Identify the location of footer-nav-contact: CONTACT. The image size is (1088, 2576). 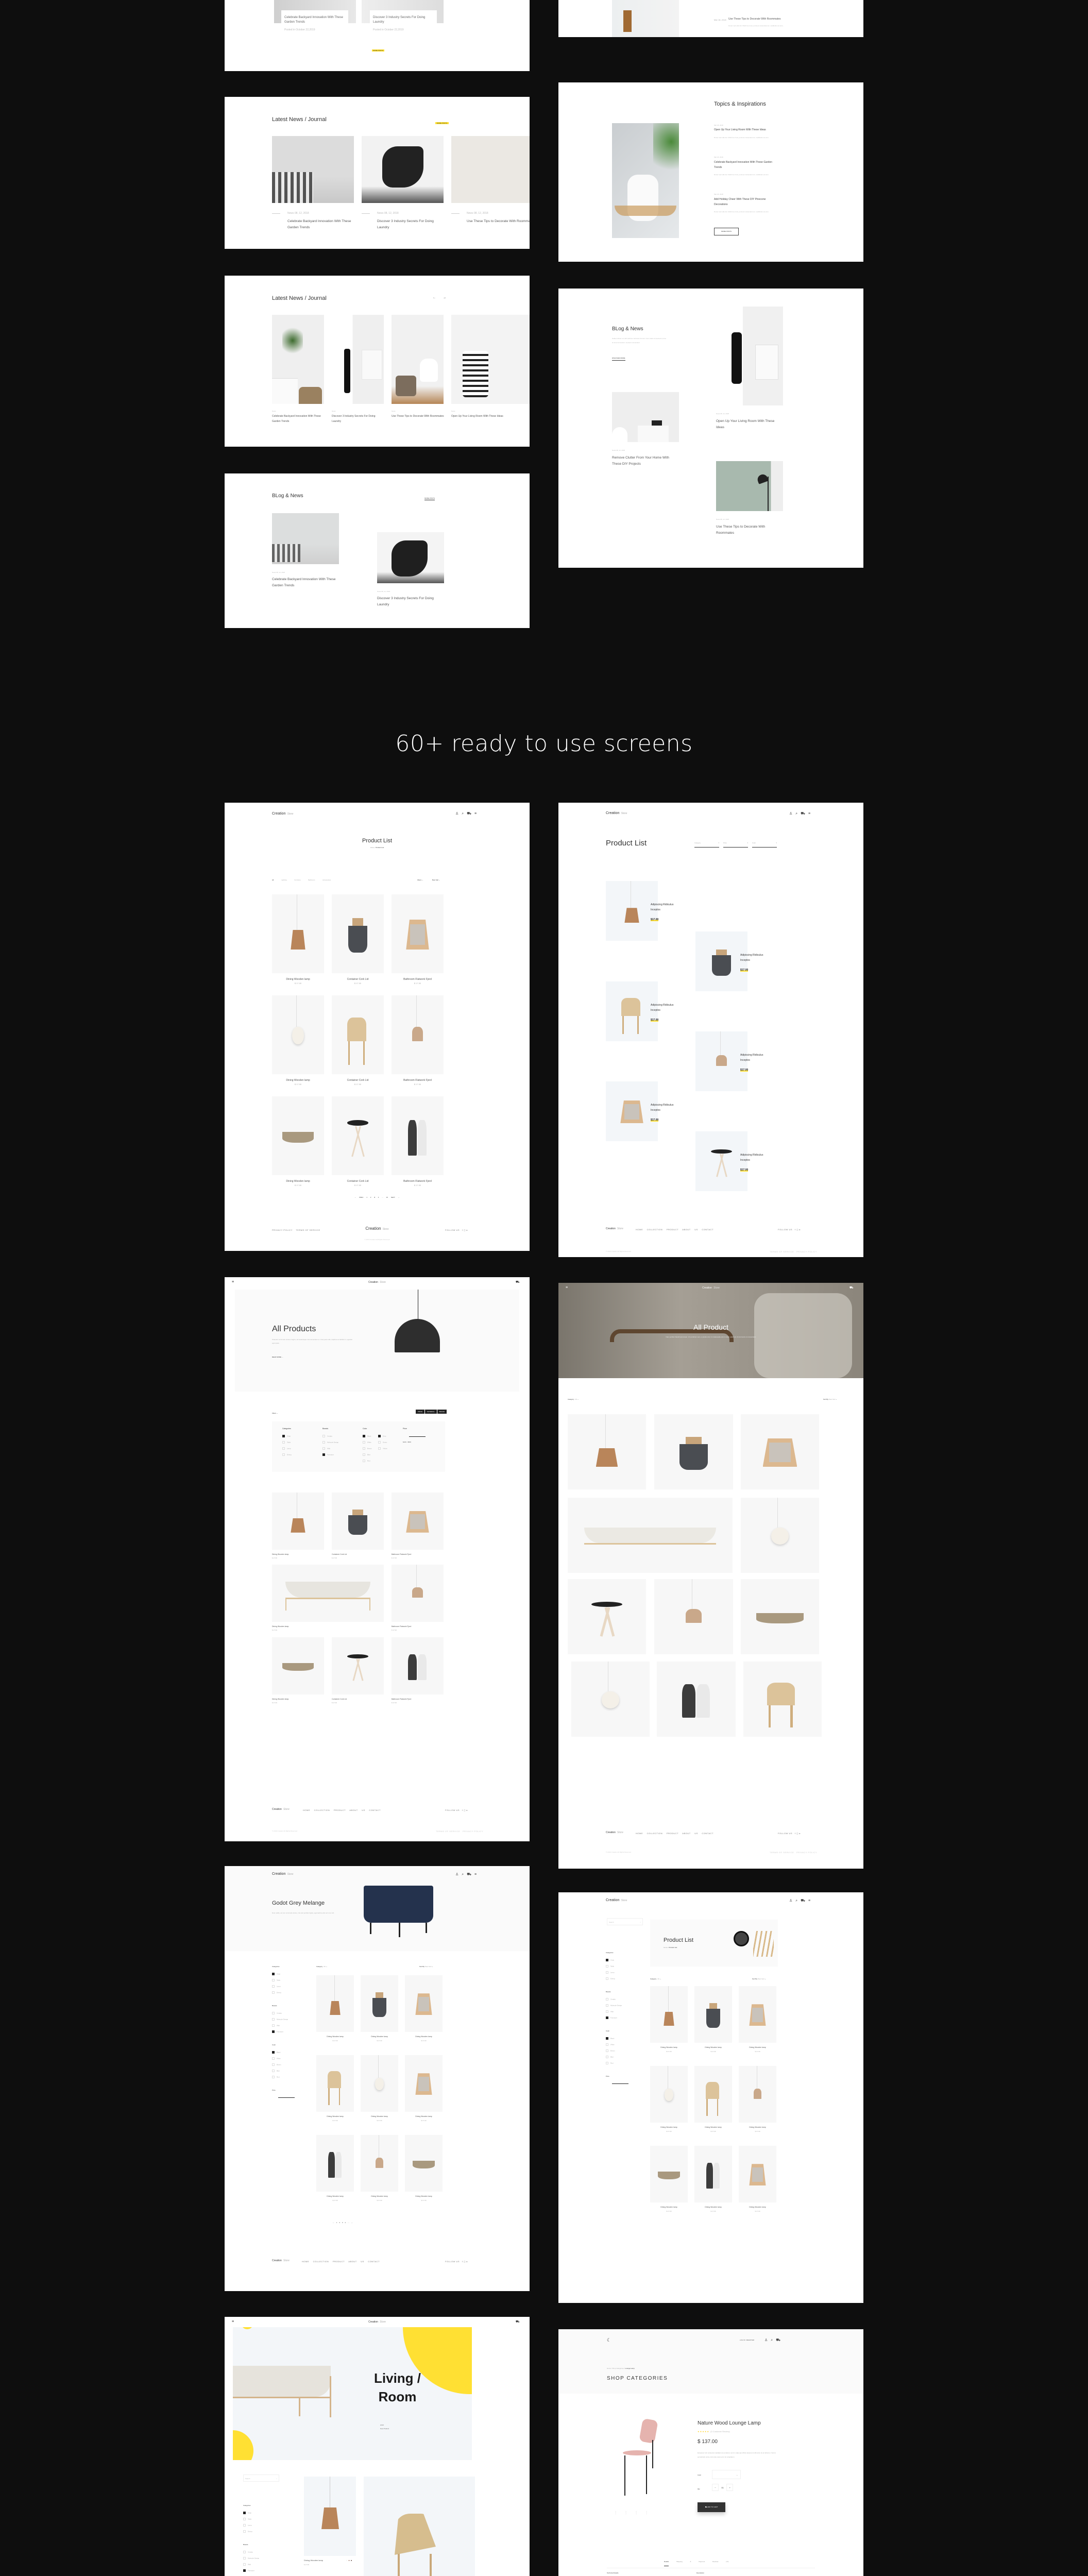
(707, 1833).